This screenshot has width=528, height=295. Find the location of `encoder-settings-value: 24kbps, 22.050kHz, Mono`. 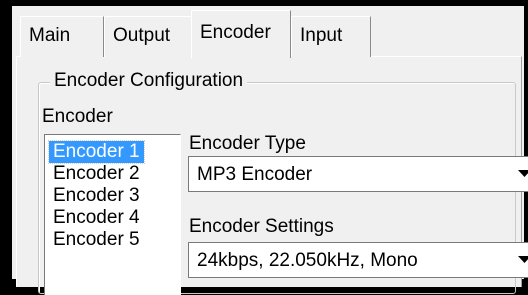

encoder-settings-value: 24kbps, 22.050kHz, Mono is located at coordinates (307, 260).